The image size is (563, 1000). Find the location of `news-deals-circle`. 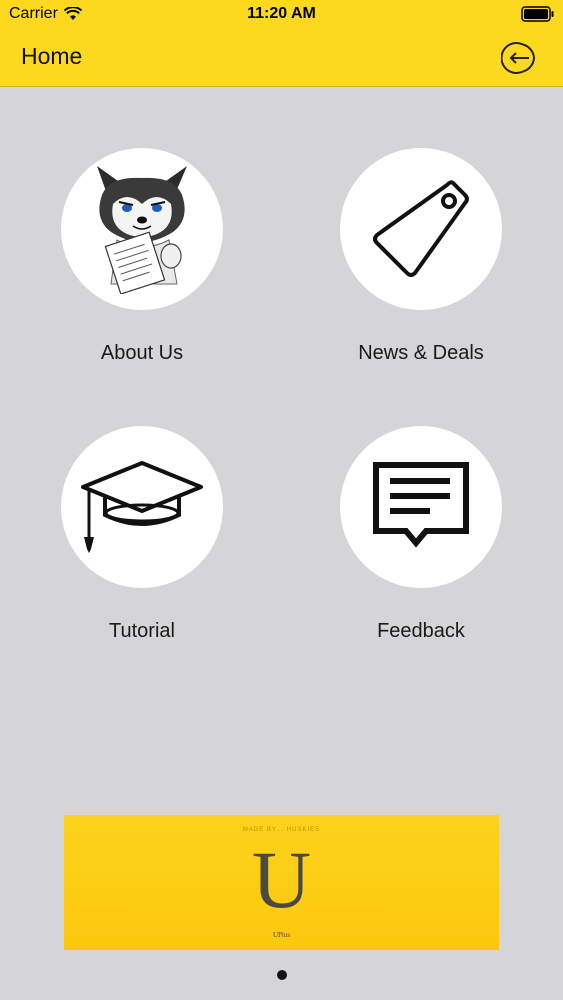

news-deals-circle is located at coordinates (421, 229).